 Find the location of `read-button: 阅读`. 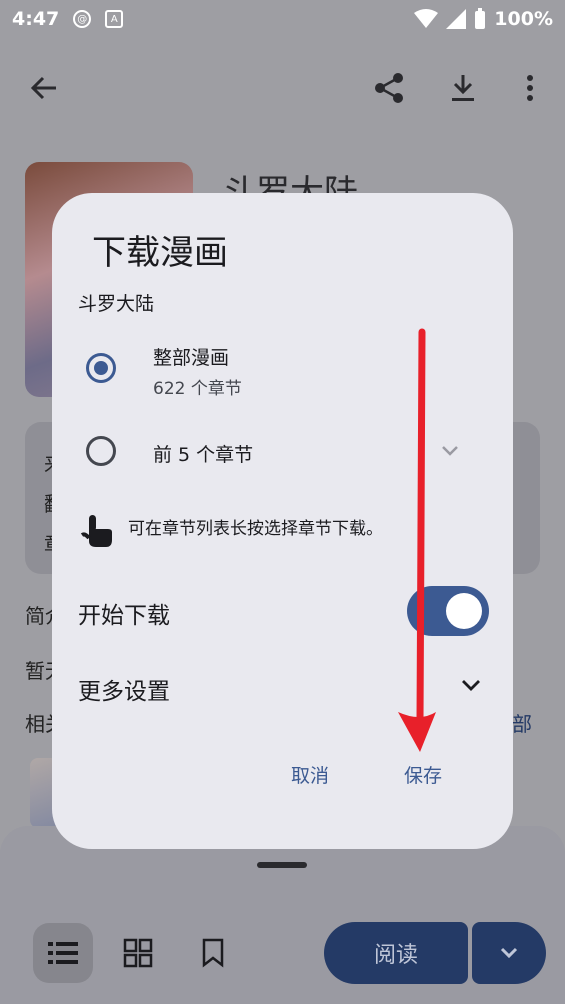

read-button: 阅读 is located at coordinates (396, 953).